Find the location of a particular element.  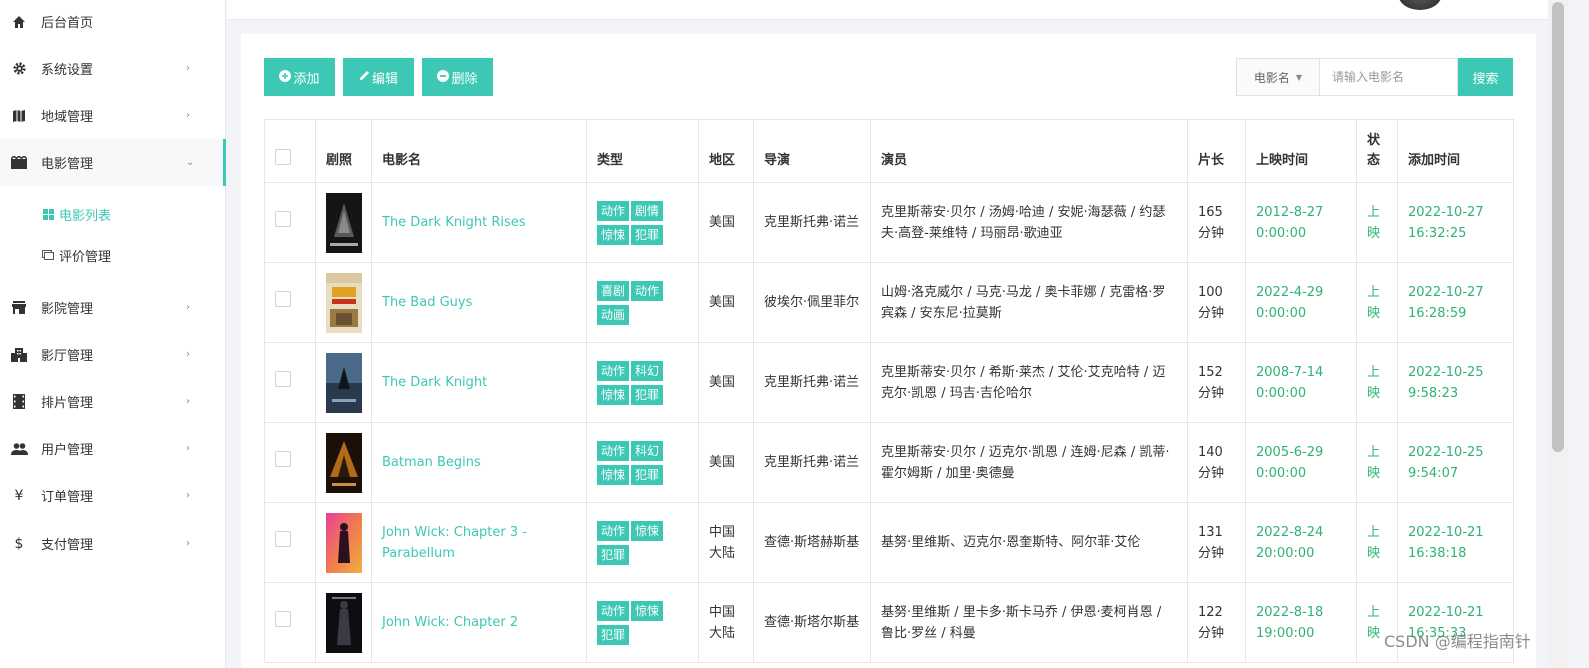

genre-tag: 喜剧 is located at coordinates (613, 290).